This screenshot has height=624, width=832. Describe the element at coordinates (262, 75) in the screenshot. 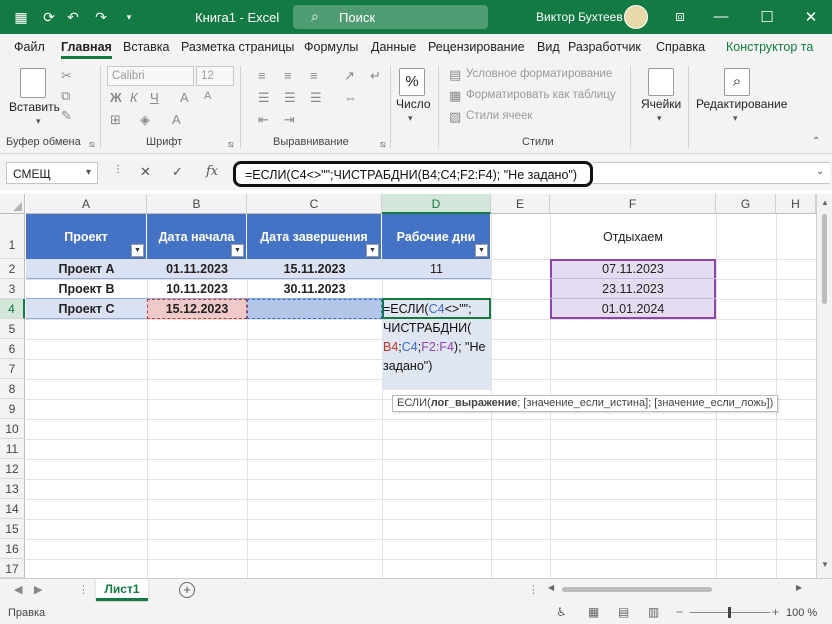

I see `align-top-icon: ≡` at that location.